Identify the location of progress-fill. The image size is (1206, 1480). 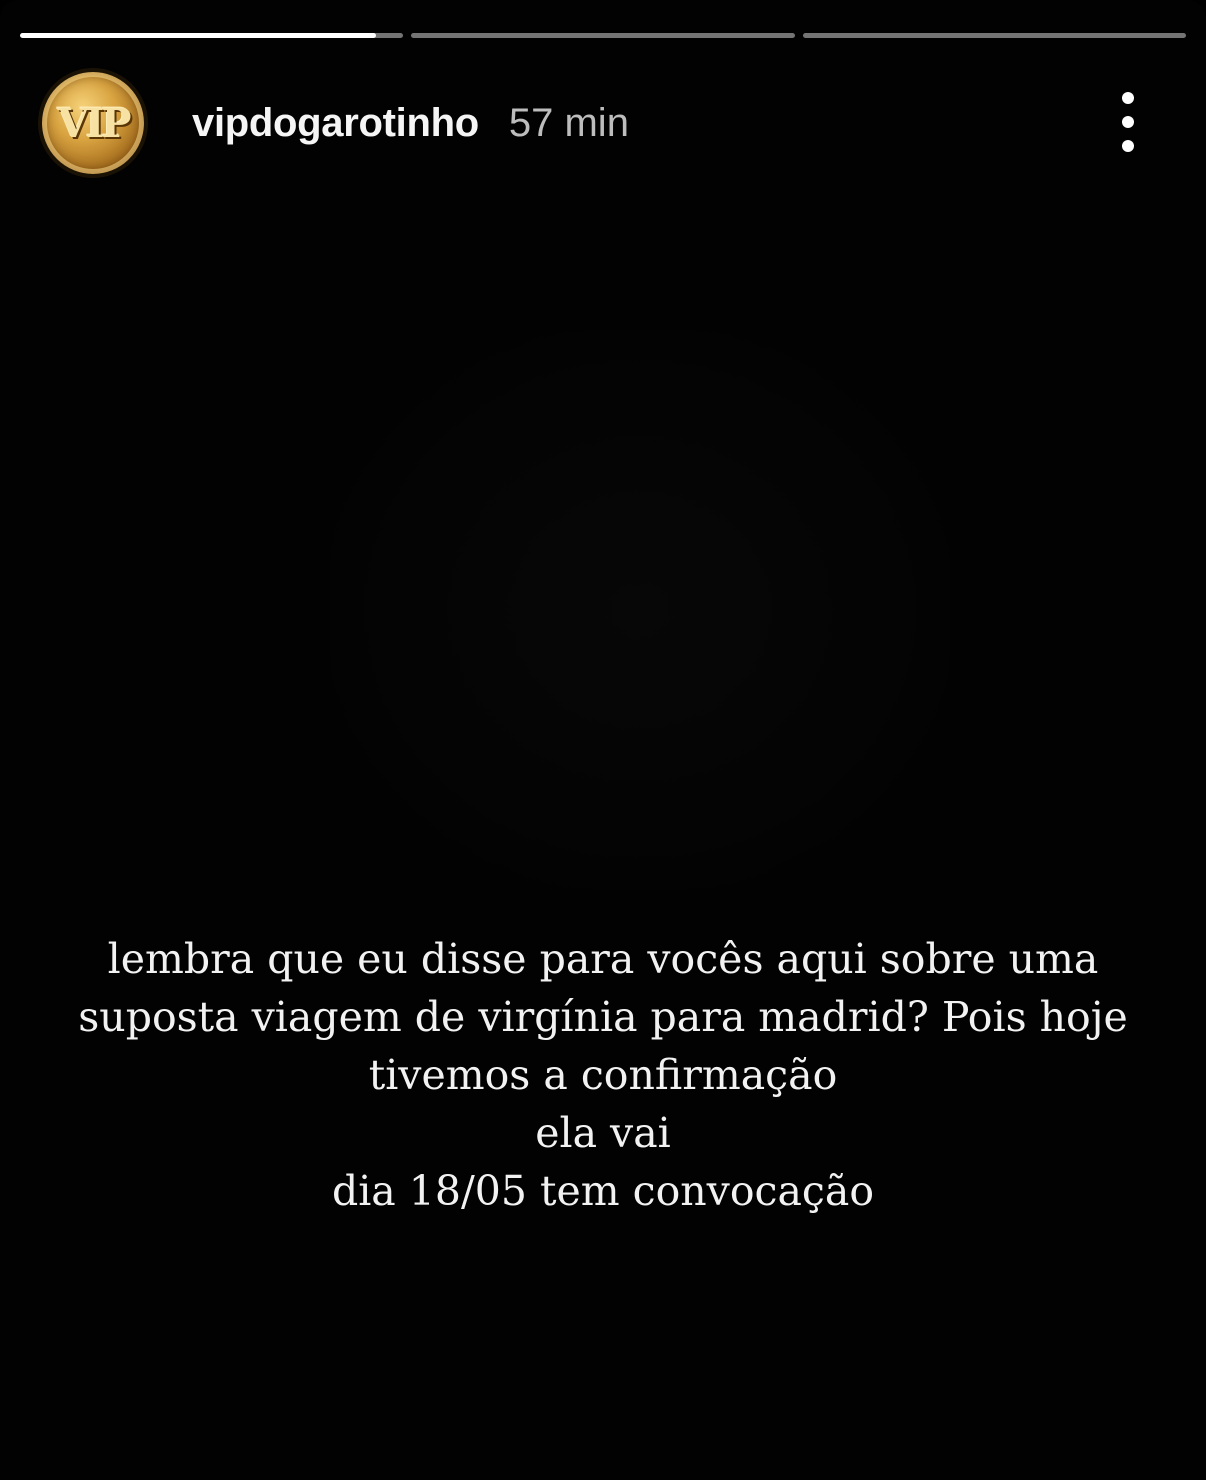
(198, 35).